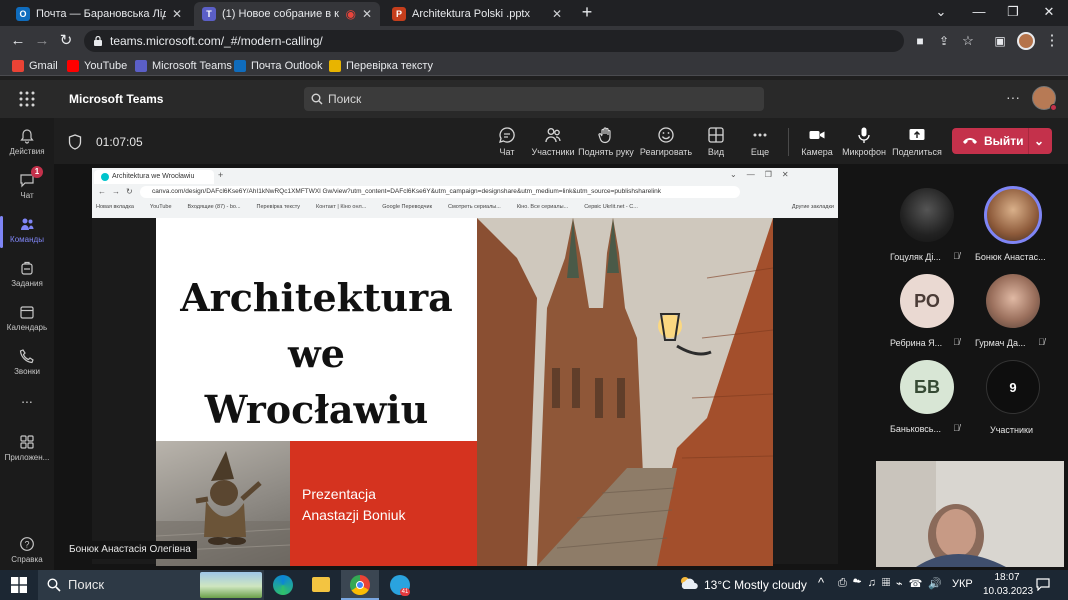  I want to click on weather-text: 13°C Mostly cloudy, so click(755, 585).